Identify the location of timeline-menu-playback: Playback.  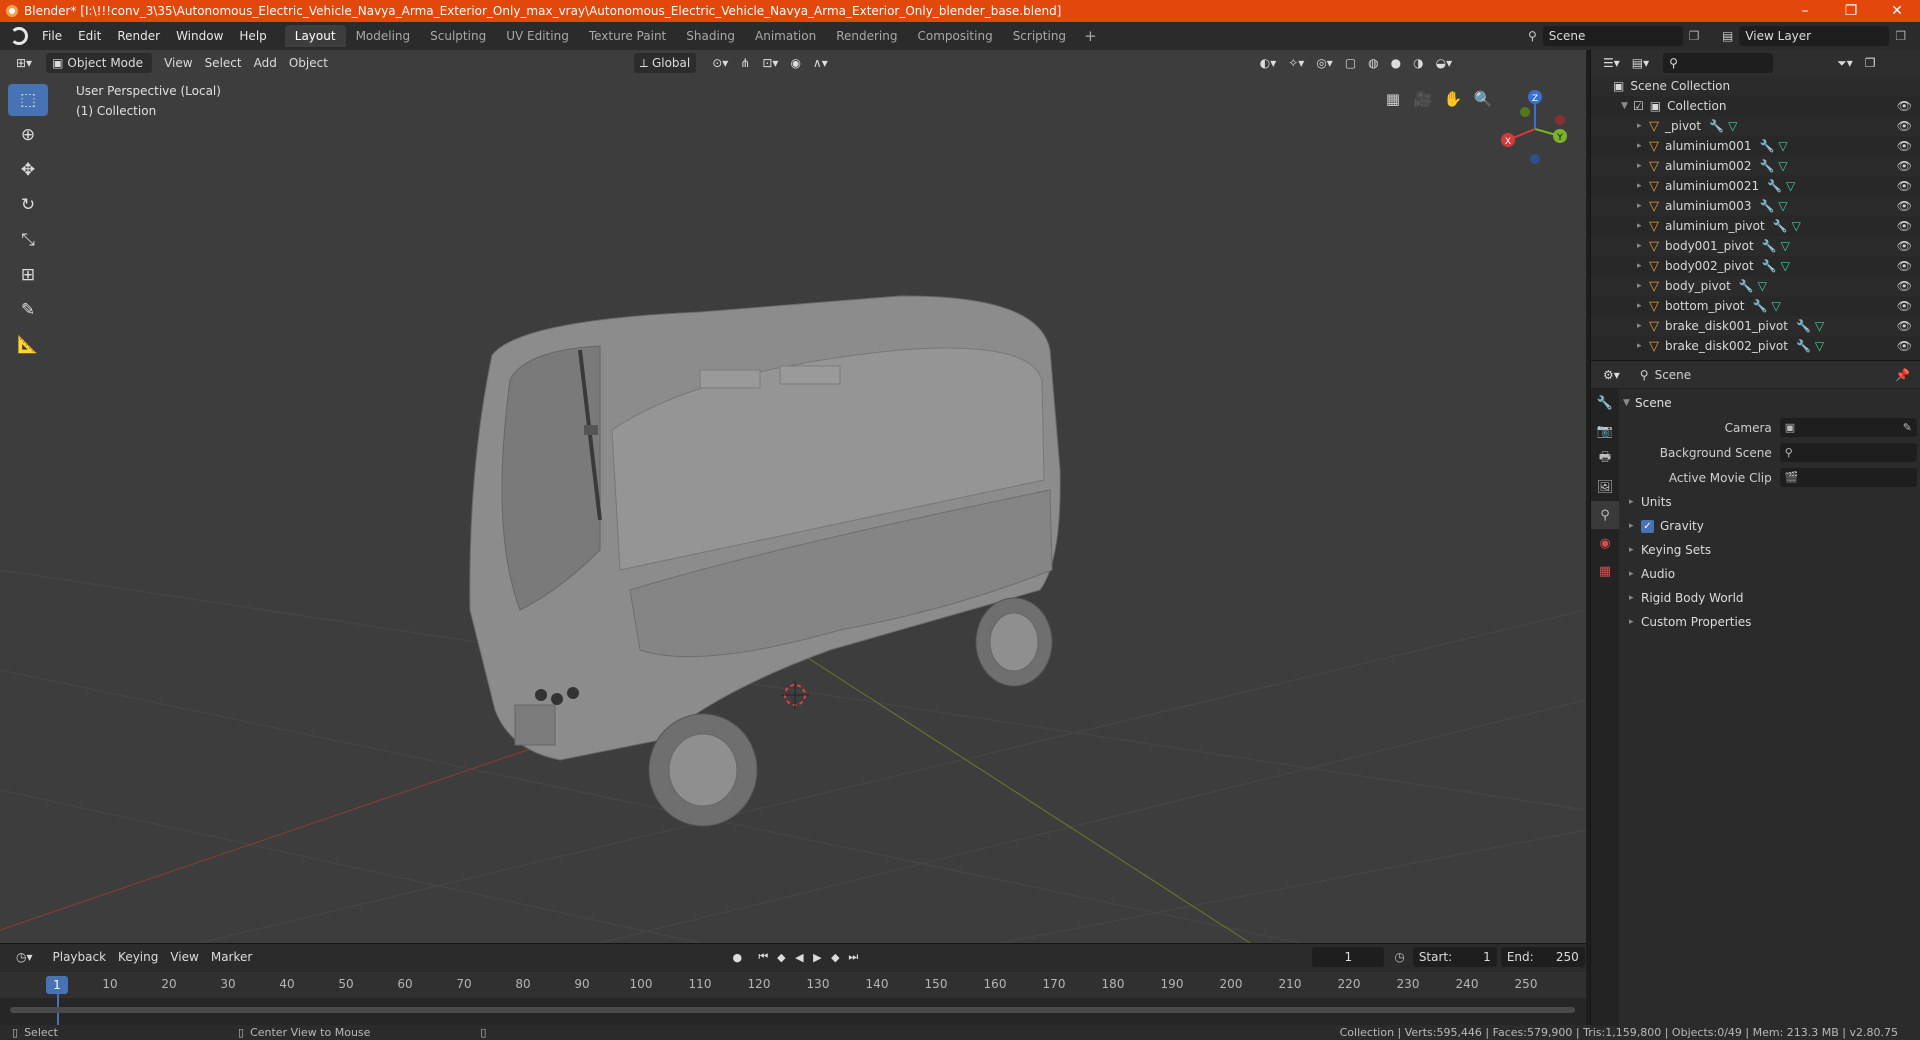
(80, 957).